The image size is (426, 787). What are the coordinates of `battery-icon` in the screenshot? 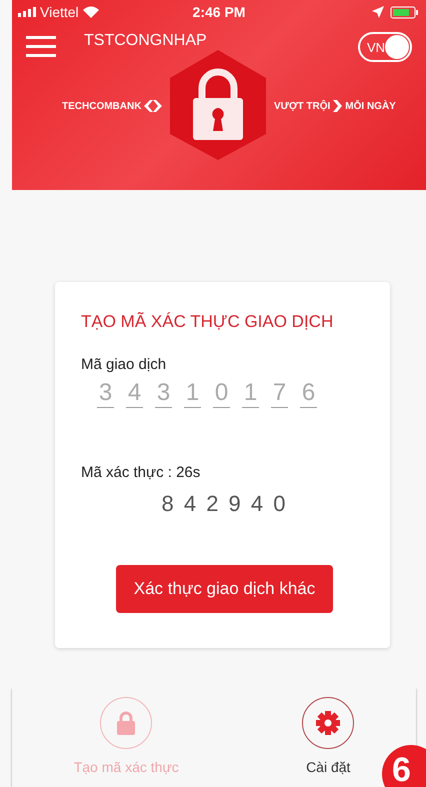 It's located at (405, 12).